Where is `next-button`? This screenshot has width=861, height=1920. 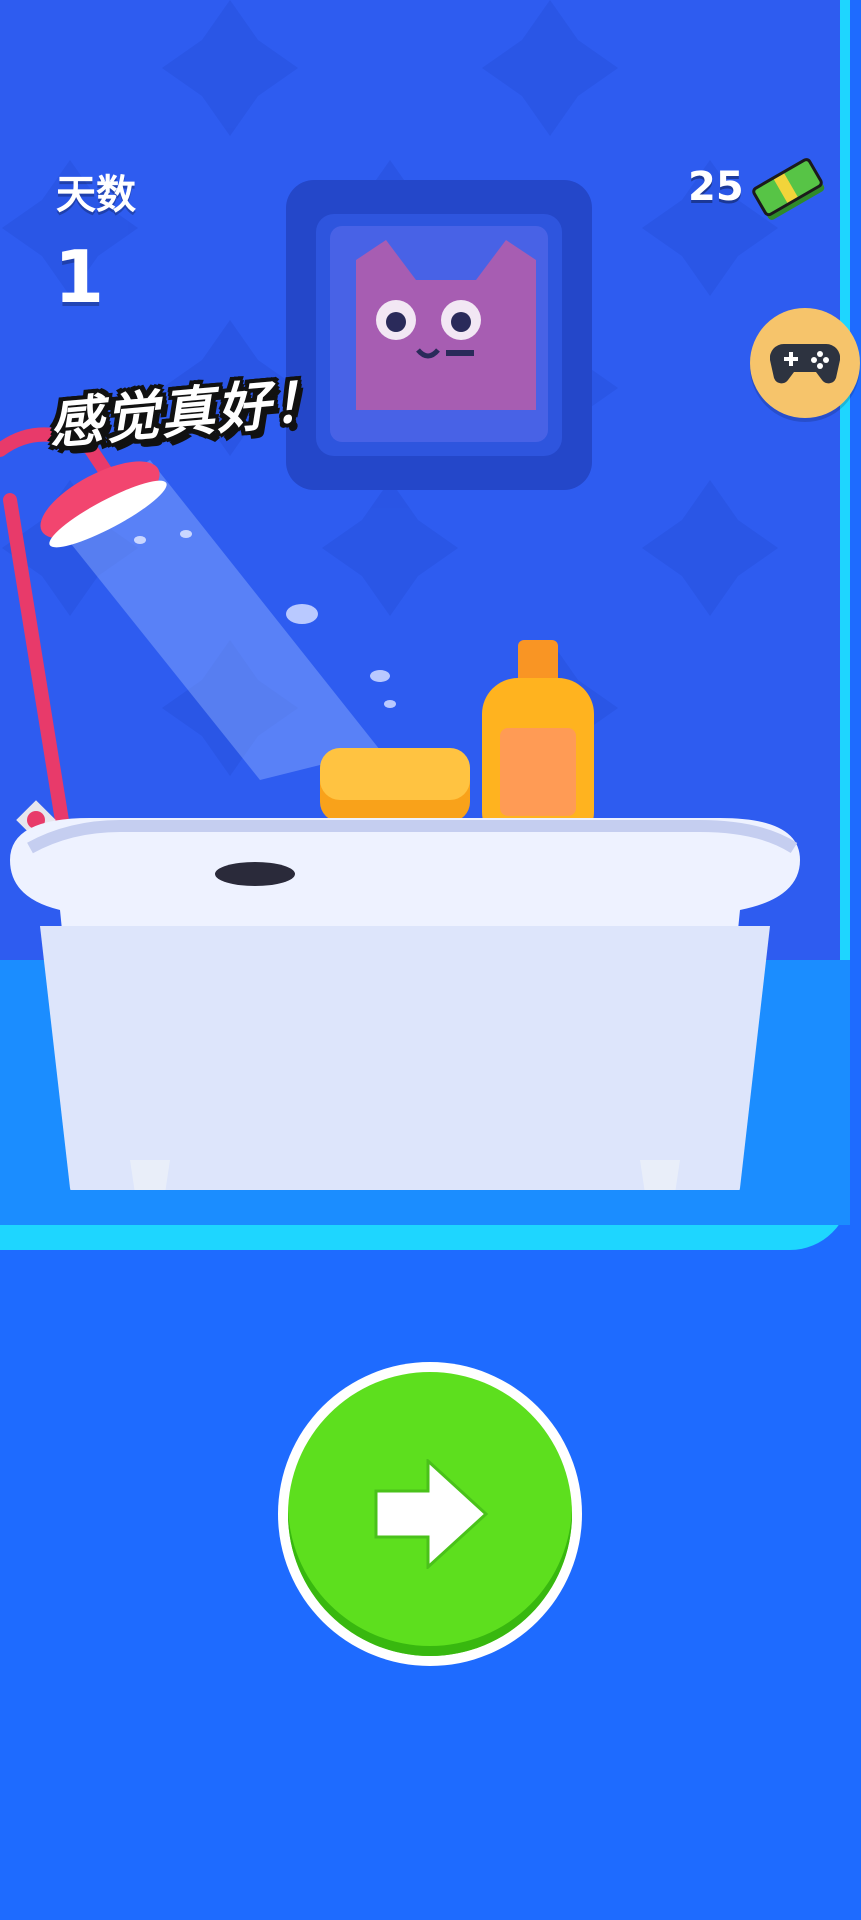 next-button is located at coordinates (430, 1514).